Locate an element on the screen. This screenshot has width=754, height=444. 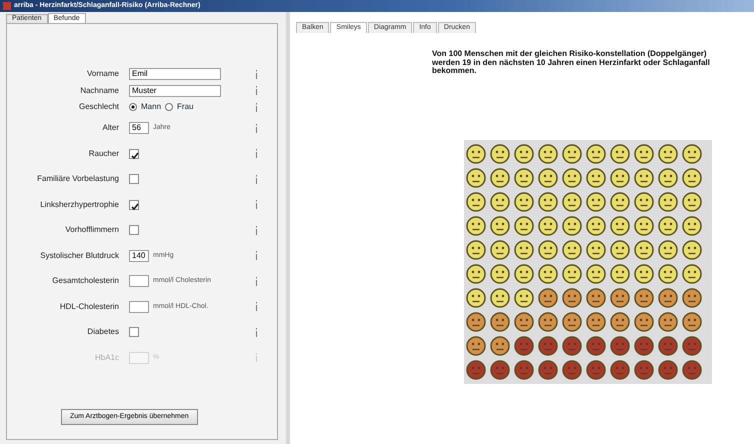
field-label: Vorname is located at coordinates (103, 74).